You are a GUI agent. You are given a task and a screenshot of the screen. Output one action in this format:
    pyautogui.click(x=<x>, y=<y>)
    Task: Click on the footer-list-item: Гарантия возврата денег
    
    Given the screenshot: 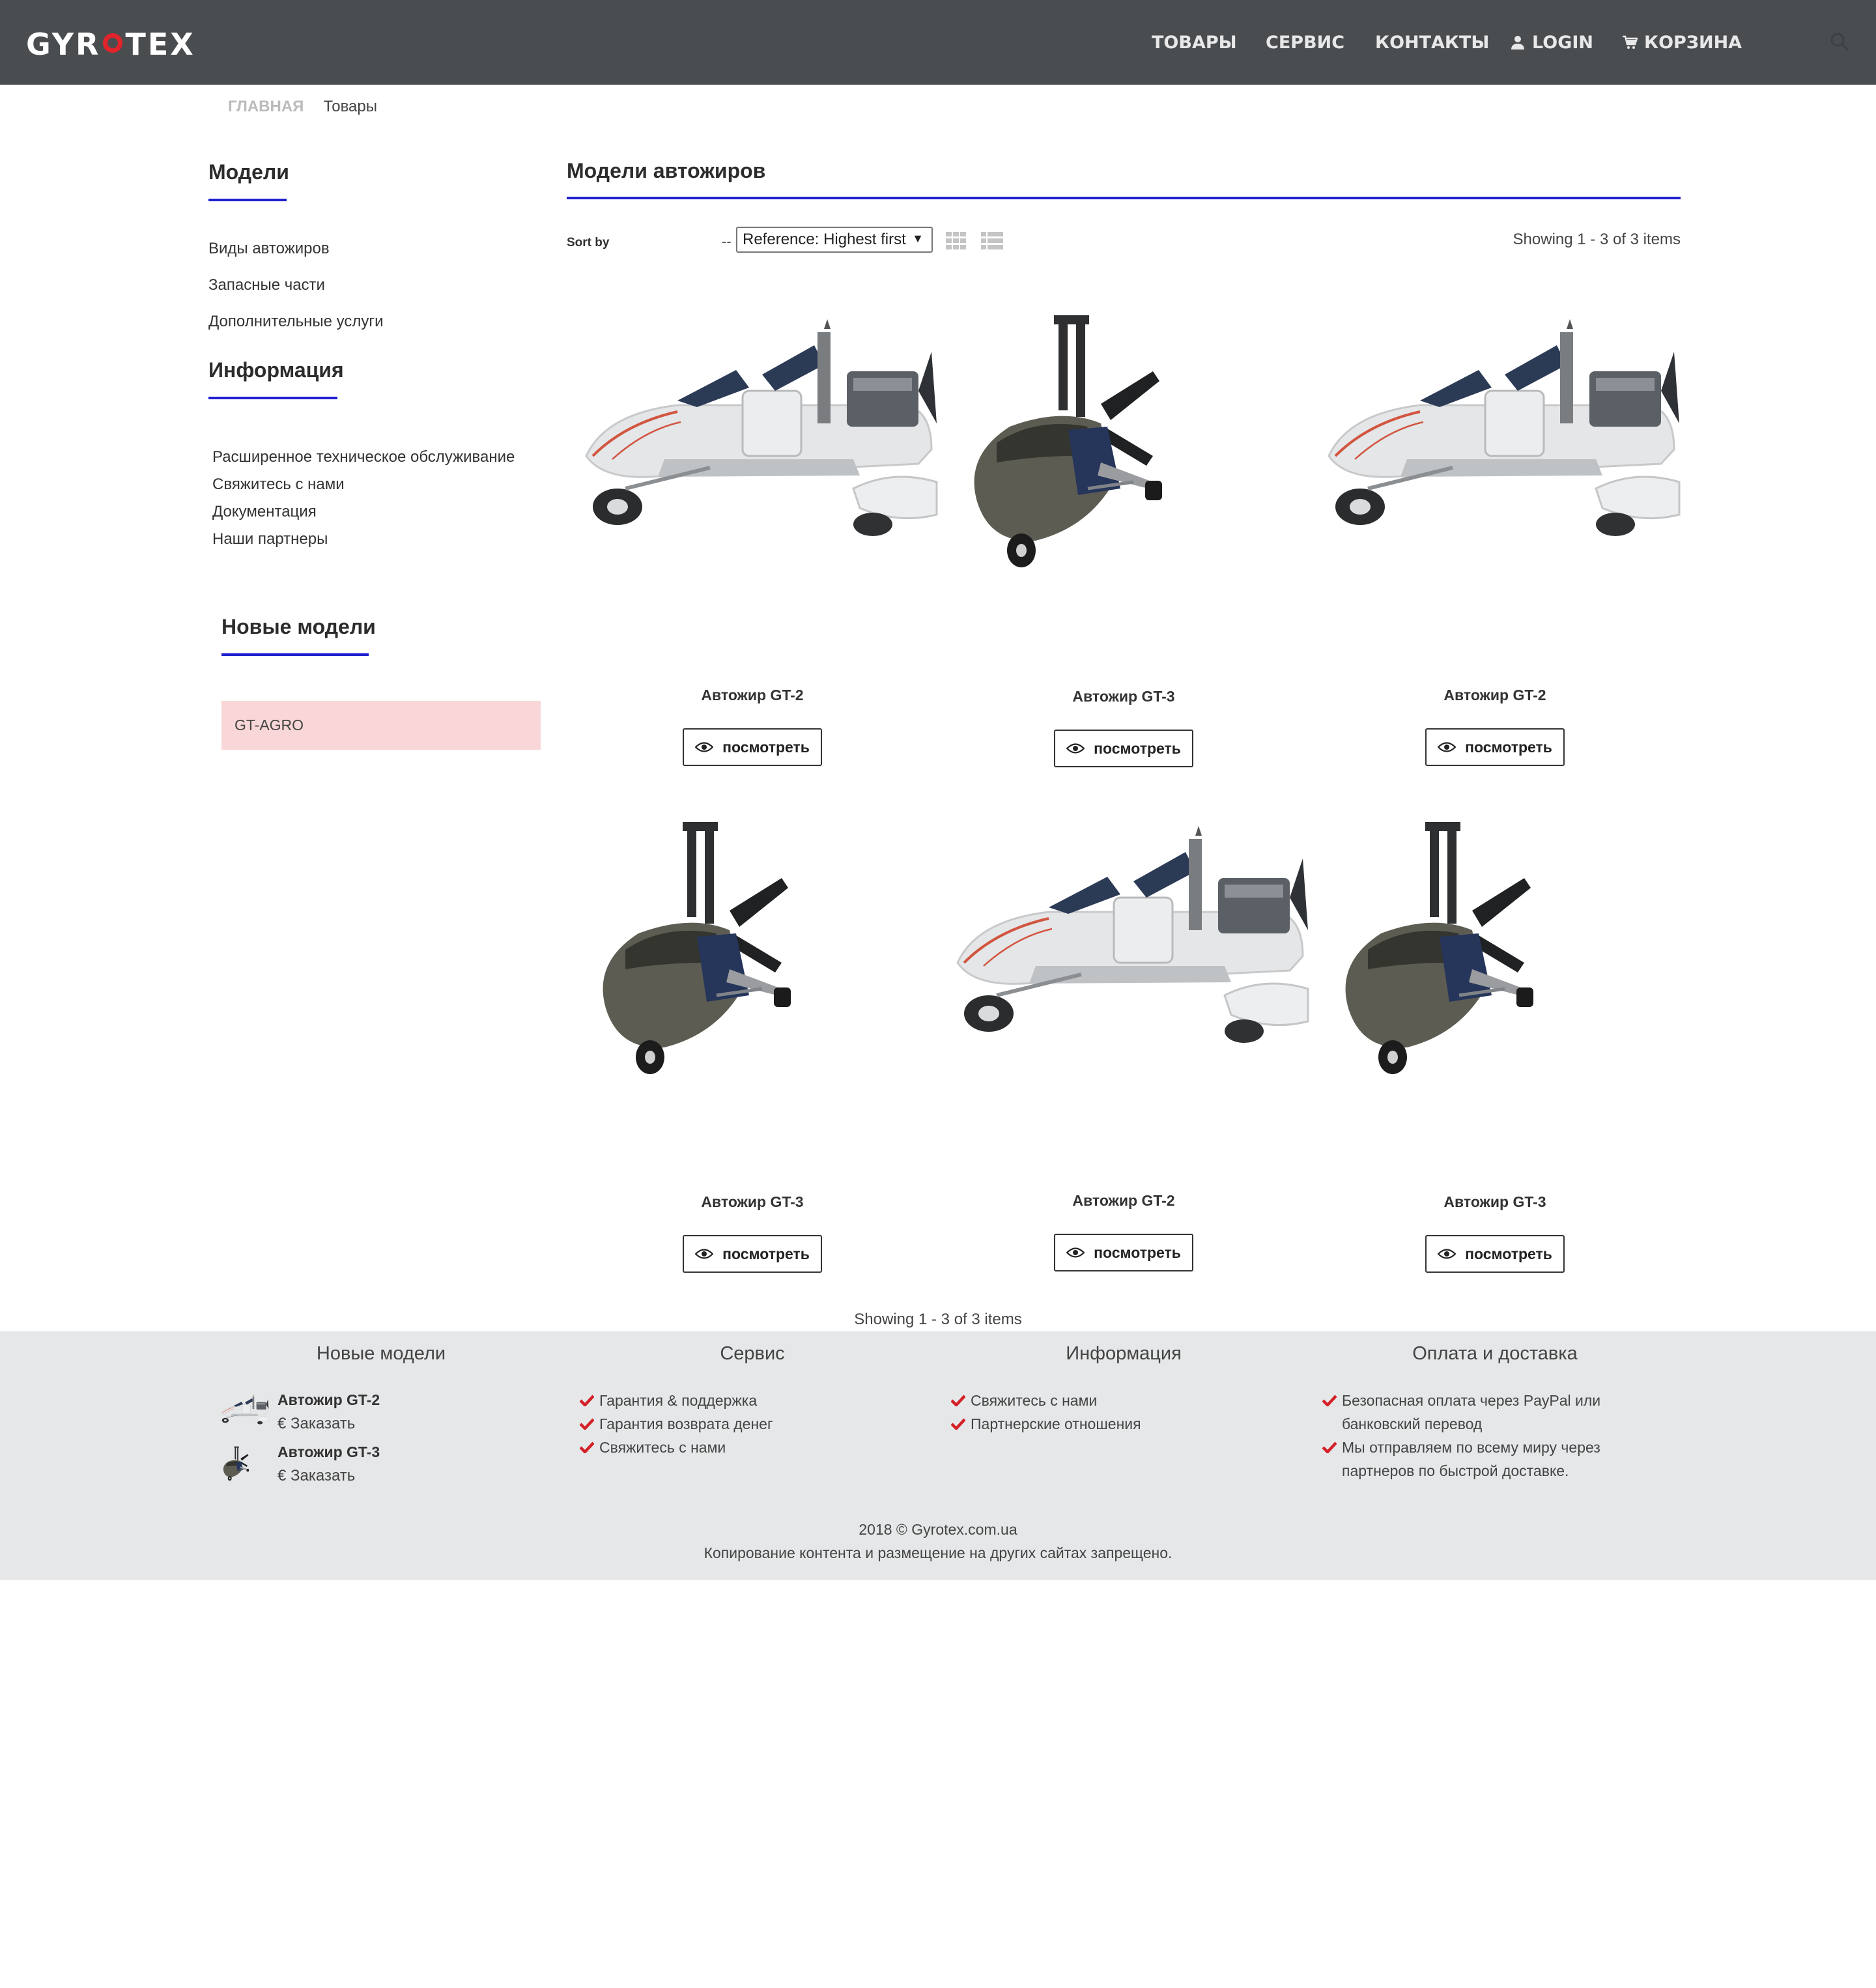 What is the action you would take?
    pyautogui.click(x=736, y=1424)
    